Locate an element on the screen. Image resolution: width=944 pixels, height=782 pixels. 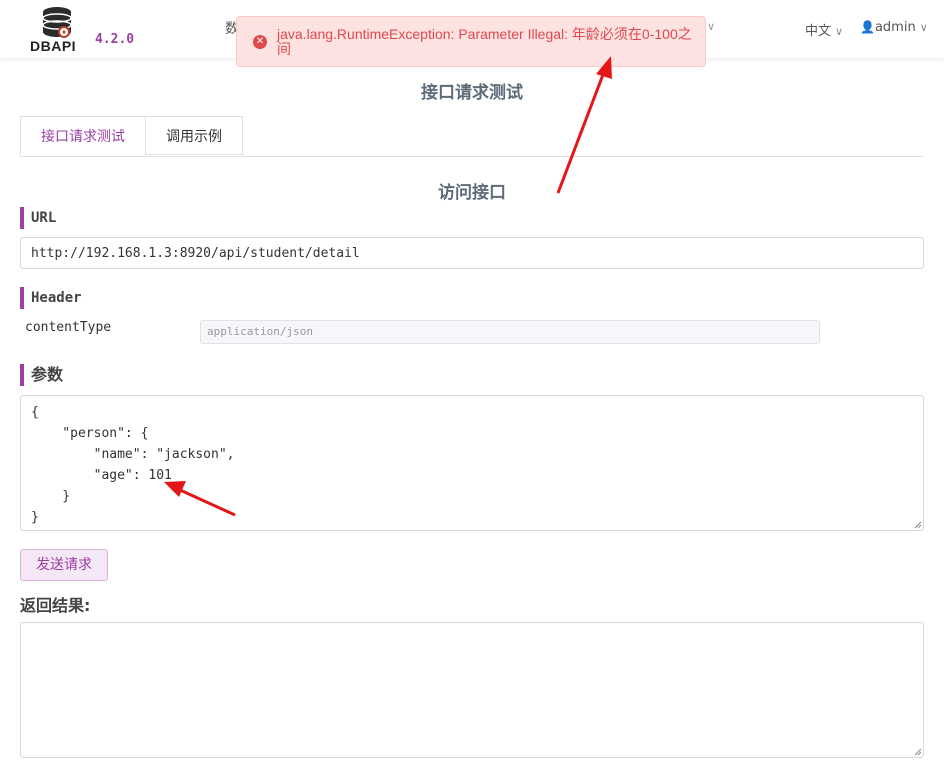
result-label: 返回结果: is located at coordinates (55, 605).